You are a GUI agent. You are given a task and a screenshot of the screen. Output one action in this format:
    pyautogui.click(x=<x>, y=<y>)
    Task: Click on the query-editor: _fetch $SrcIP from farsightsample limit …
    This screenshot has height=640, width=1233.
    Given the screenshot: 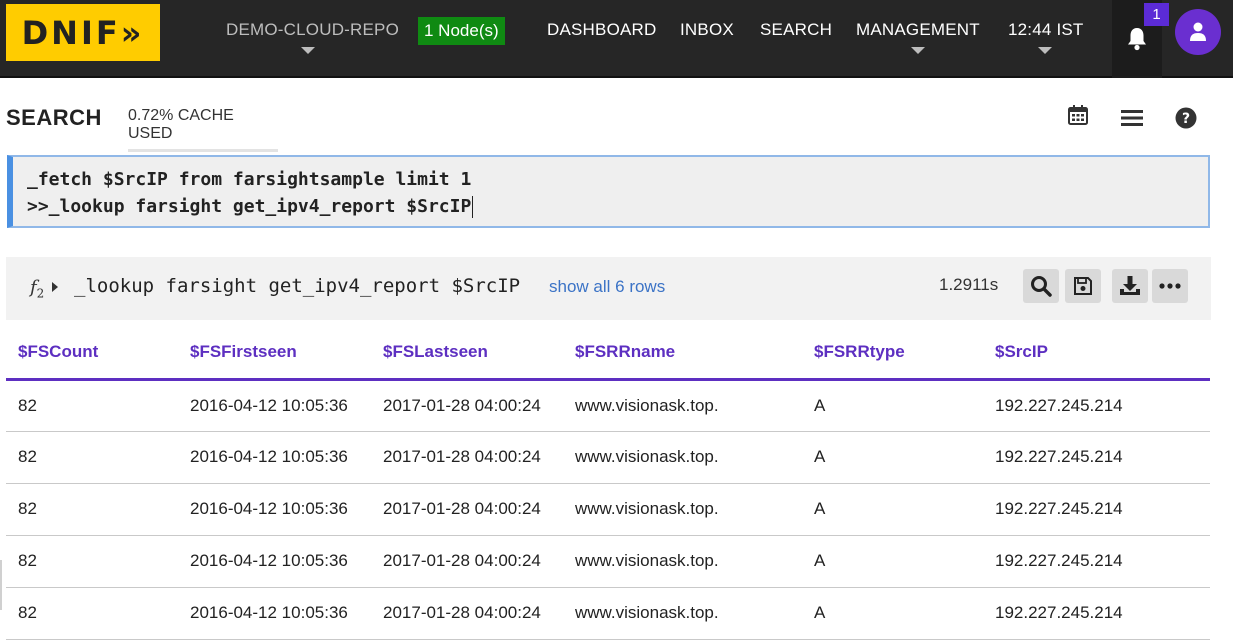 What is the action you would take?
    pyautogui.click(x=608, y=191)
    